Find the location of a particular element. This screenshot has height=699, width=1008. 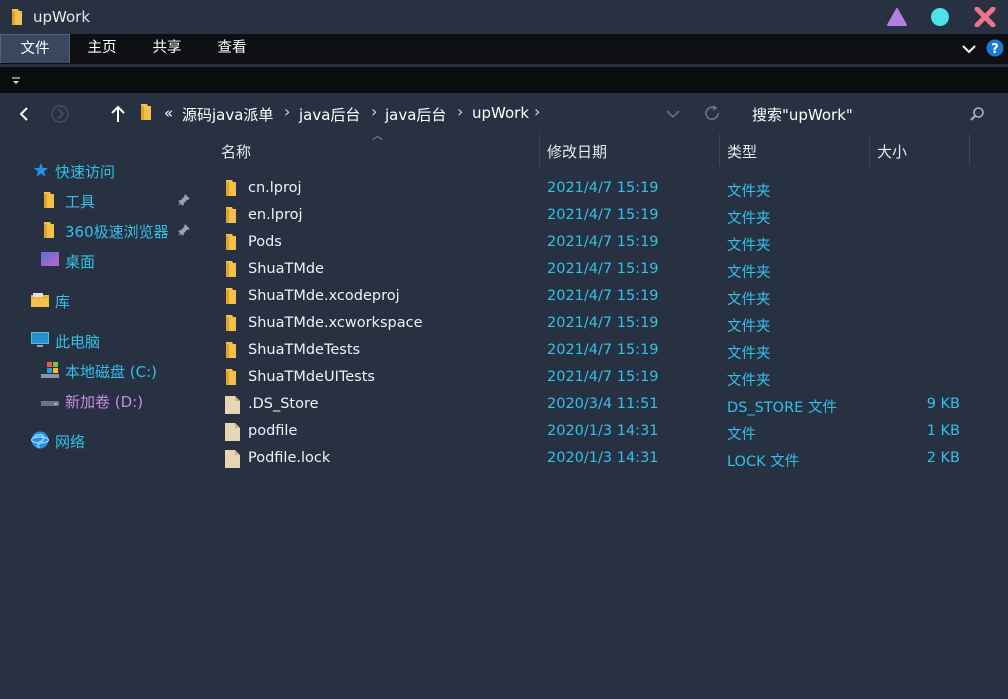

quick-access-toolbar is located at coordinates (504, 79).